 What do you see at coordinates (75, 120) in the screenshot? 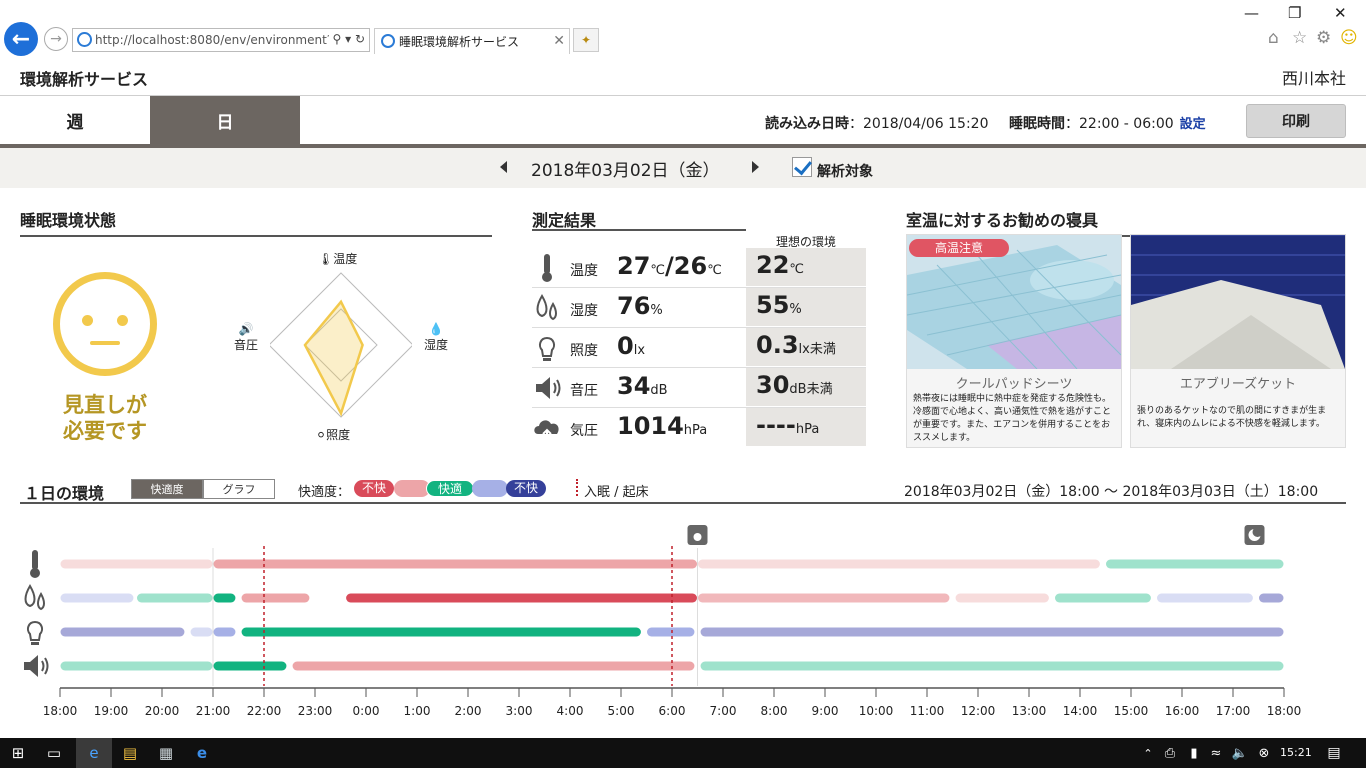
I see `tab-week: 週` at bounding box center [75, 120].